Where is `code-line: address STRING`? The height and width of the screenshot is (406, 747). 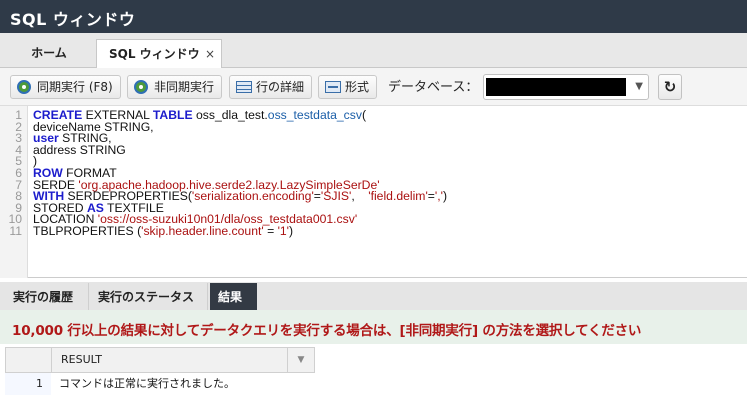 code-line: address STRING is located at coordinates (79, 149).